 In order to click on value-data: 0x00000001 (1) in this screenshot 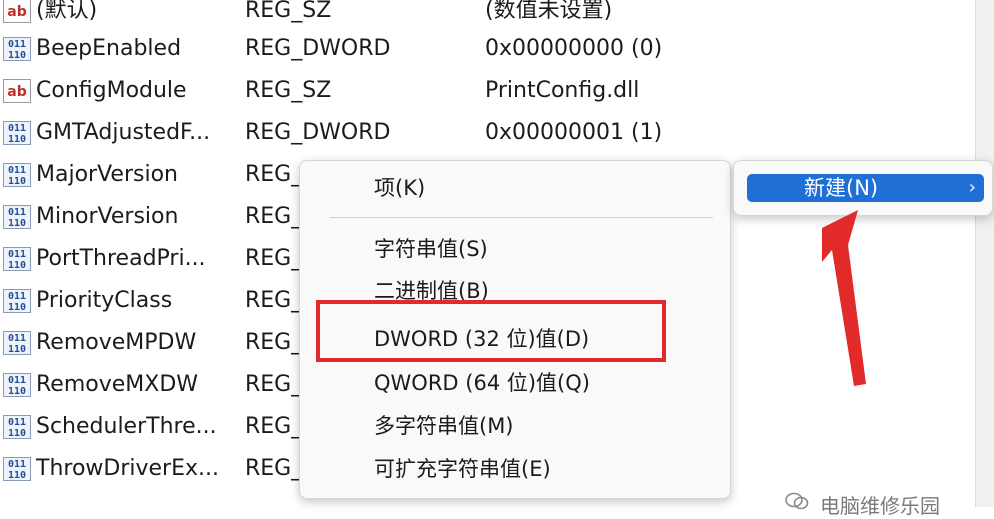, I will do `click(574, 132)`.